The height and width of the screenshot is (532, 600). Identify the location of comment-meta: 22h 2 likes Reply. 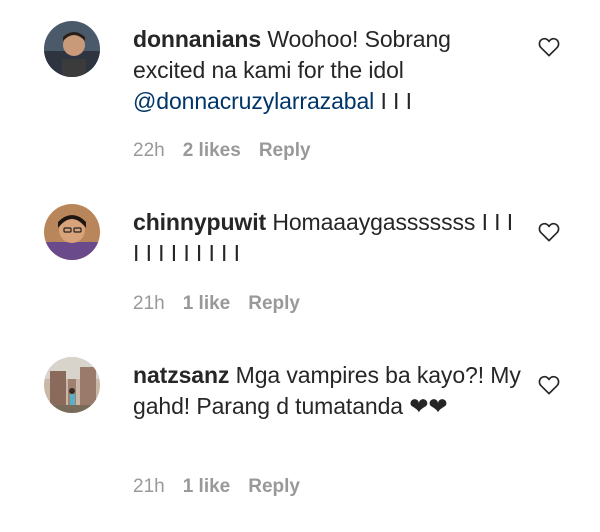
(222, 151).